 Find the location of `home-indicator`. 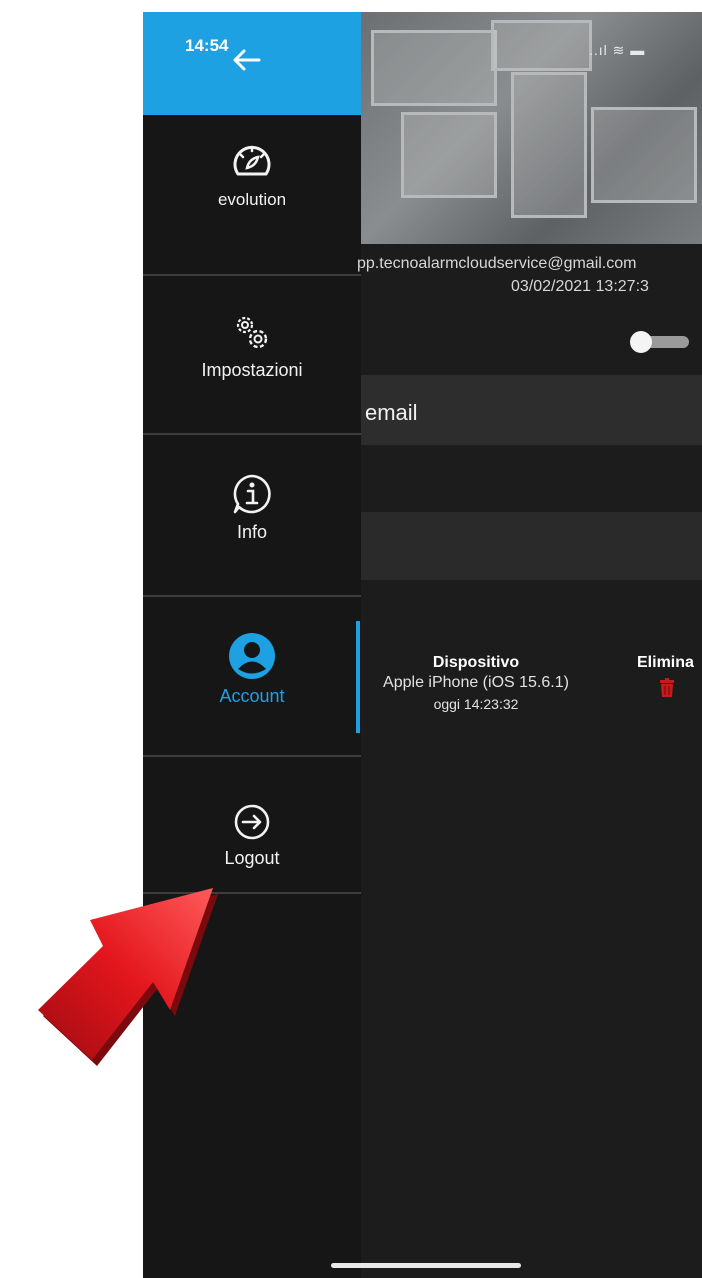

home-indicator is located at coordinates (426, 1265).